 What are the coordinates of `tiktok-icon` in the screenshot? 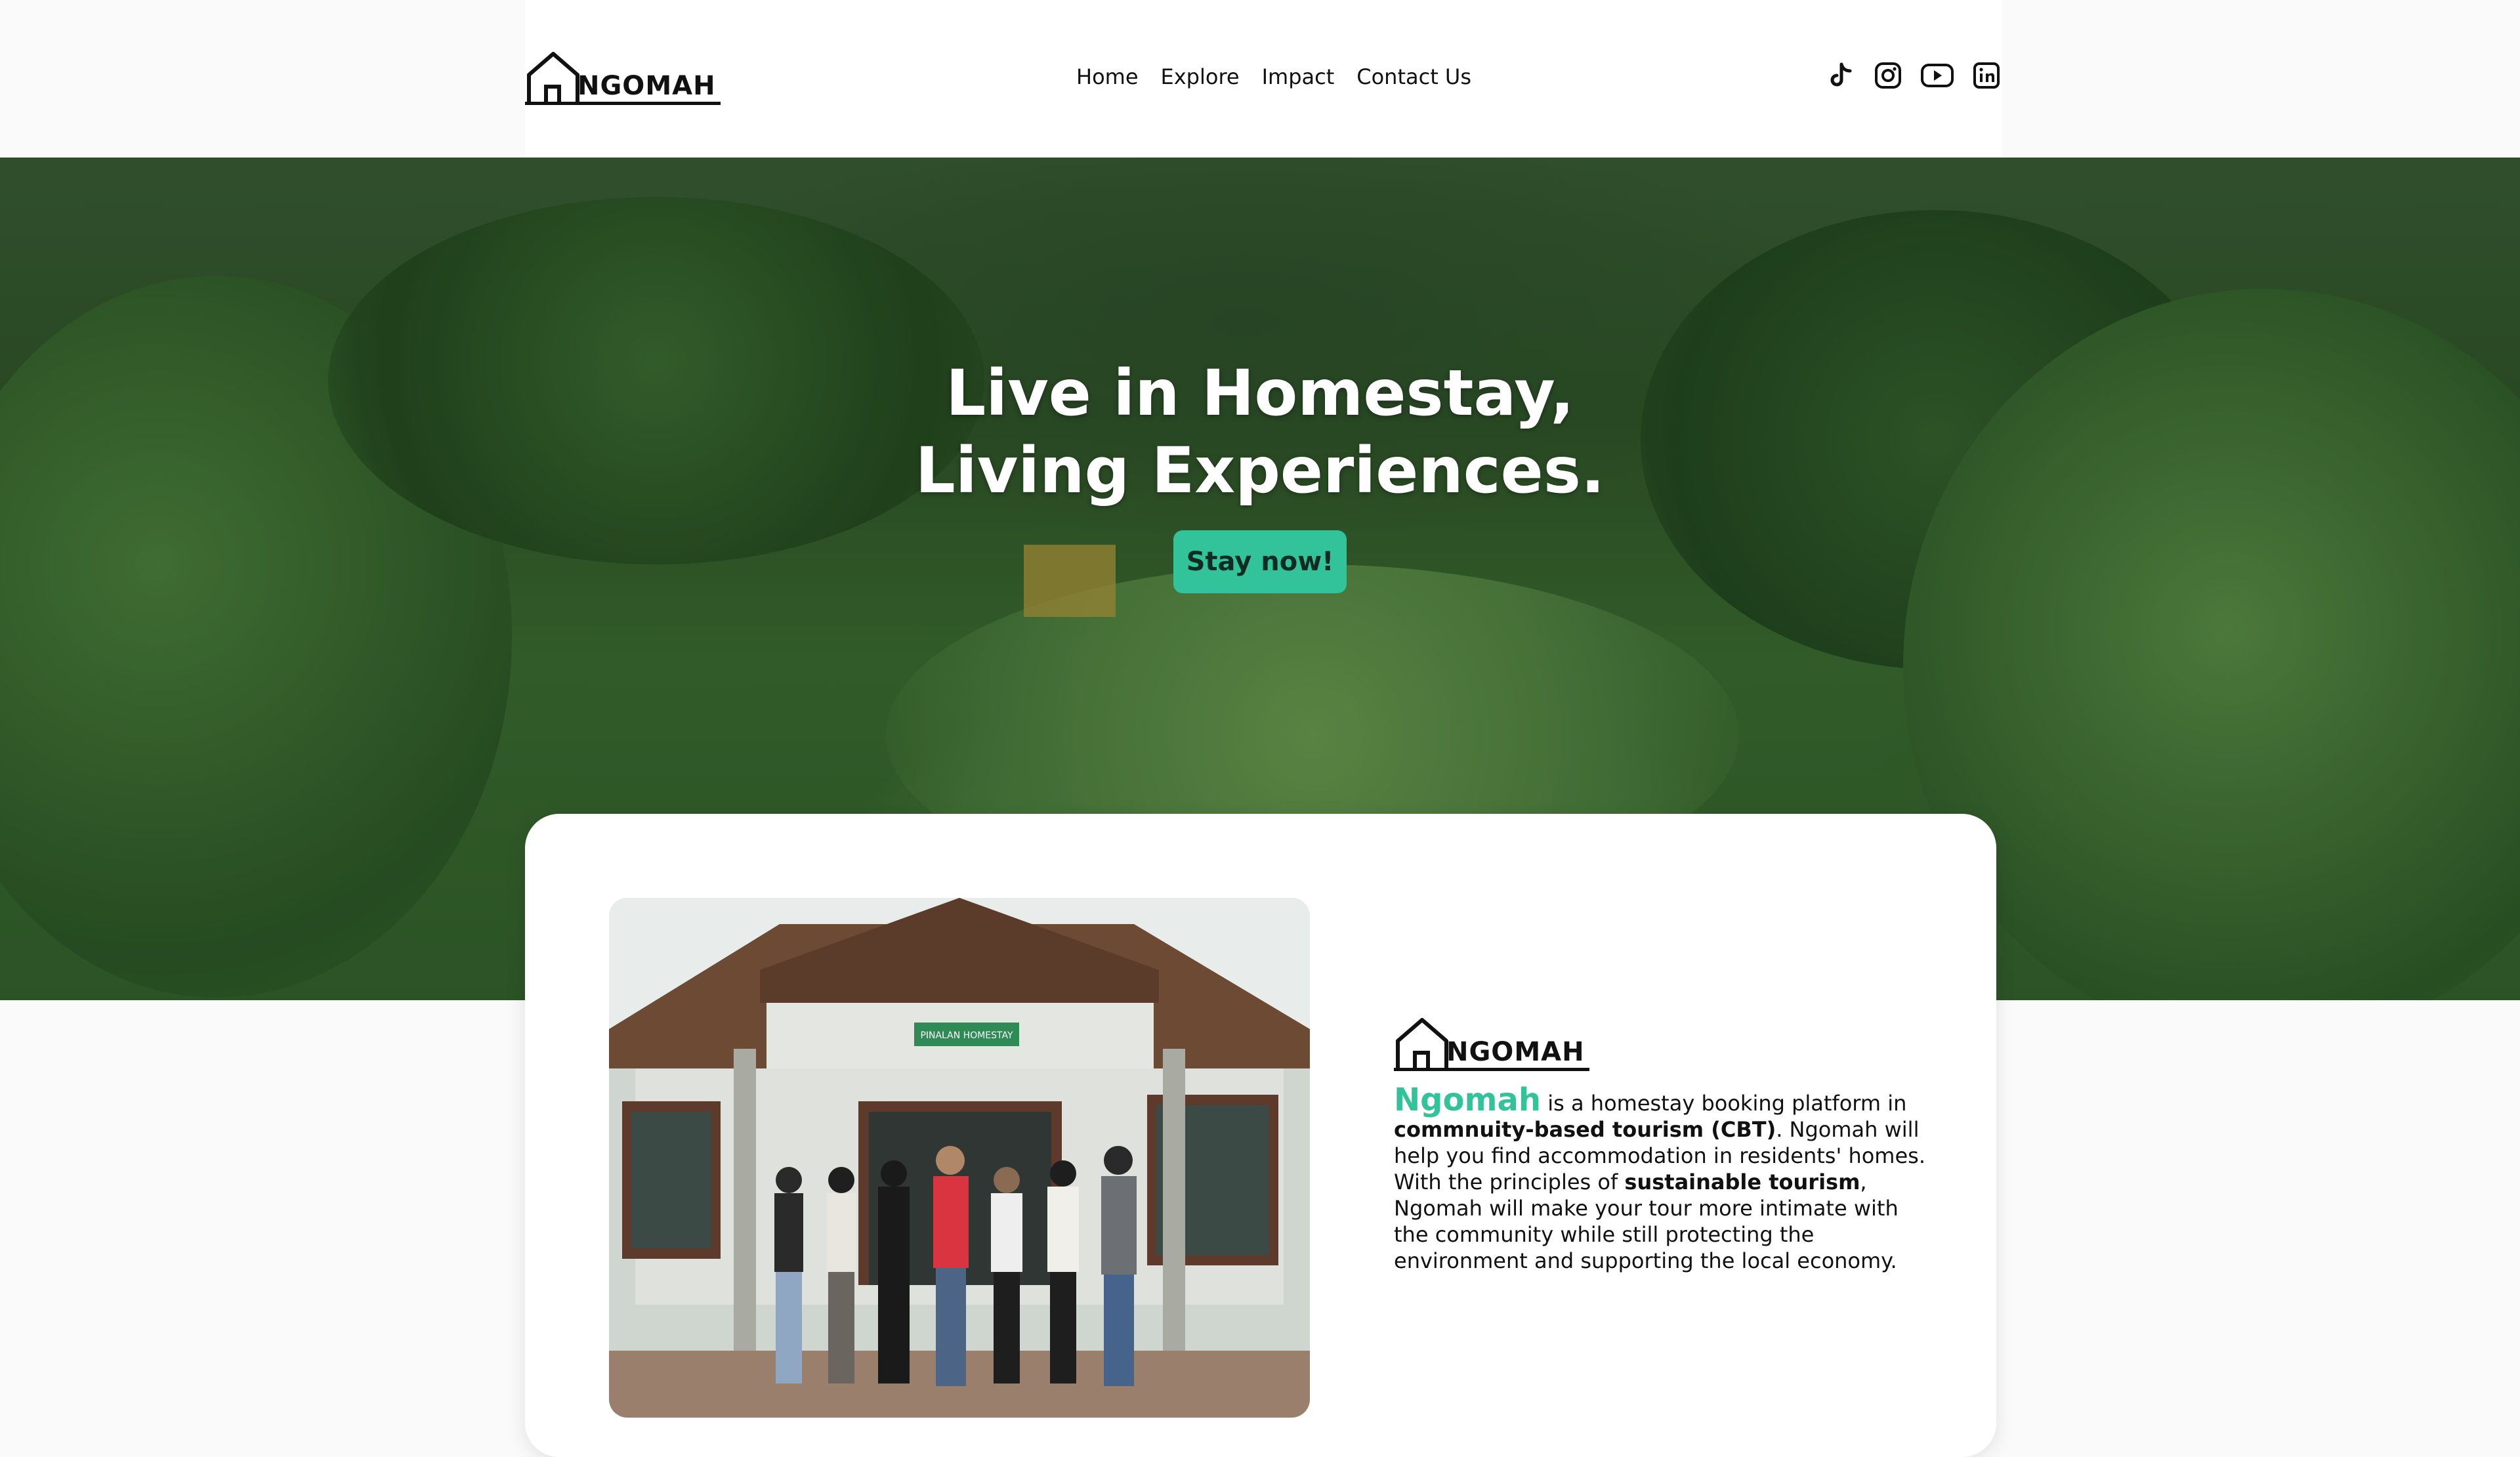 It's located at (1841, 75).